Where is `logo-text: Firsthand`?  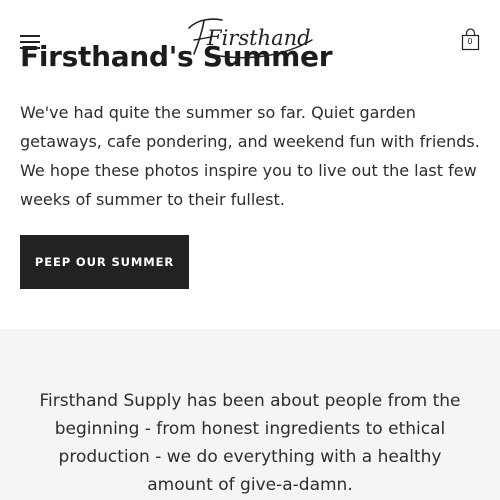
logo-text: Firsthand is located at coordinates (258, 38).